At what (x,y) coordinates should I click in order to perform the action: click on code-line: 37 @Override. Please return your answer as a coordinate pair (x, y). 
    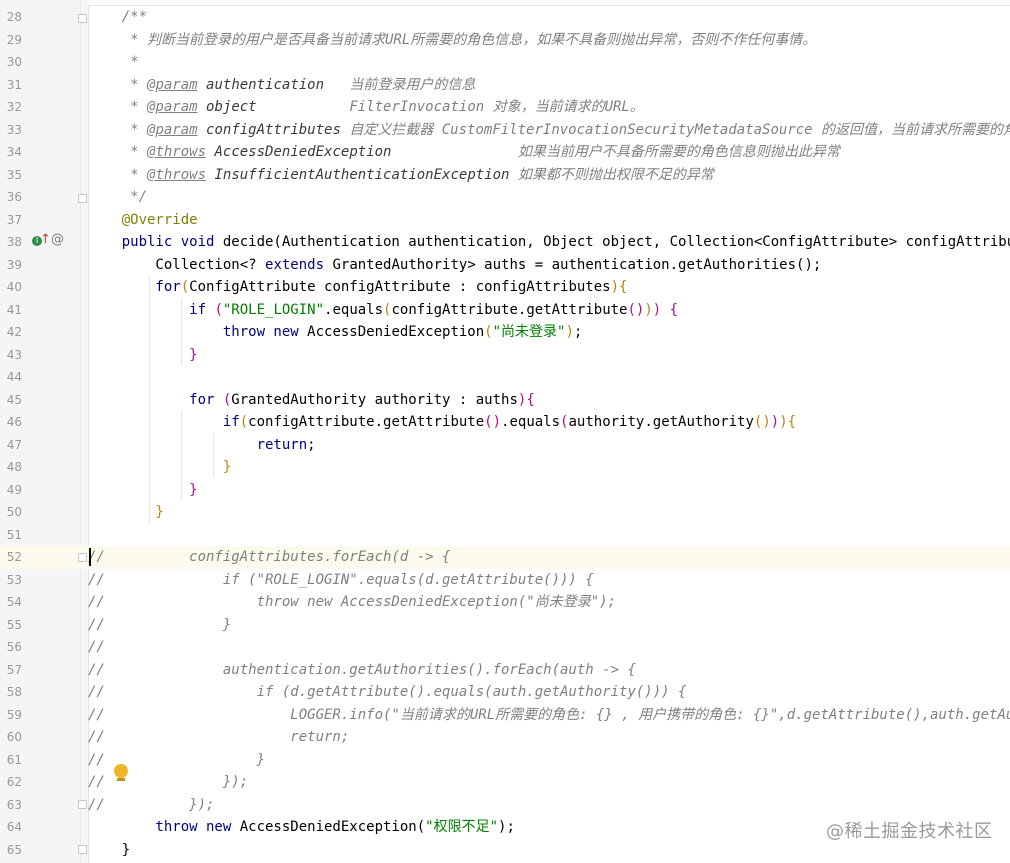
    Looking at the image, I should click on (505, 220).